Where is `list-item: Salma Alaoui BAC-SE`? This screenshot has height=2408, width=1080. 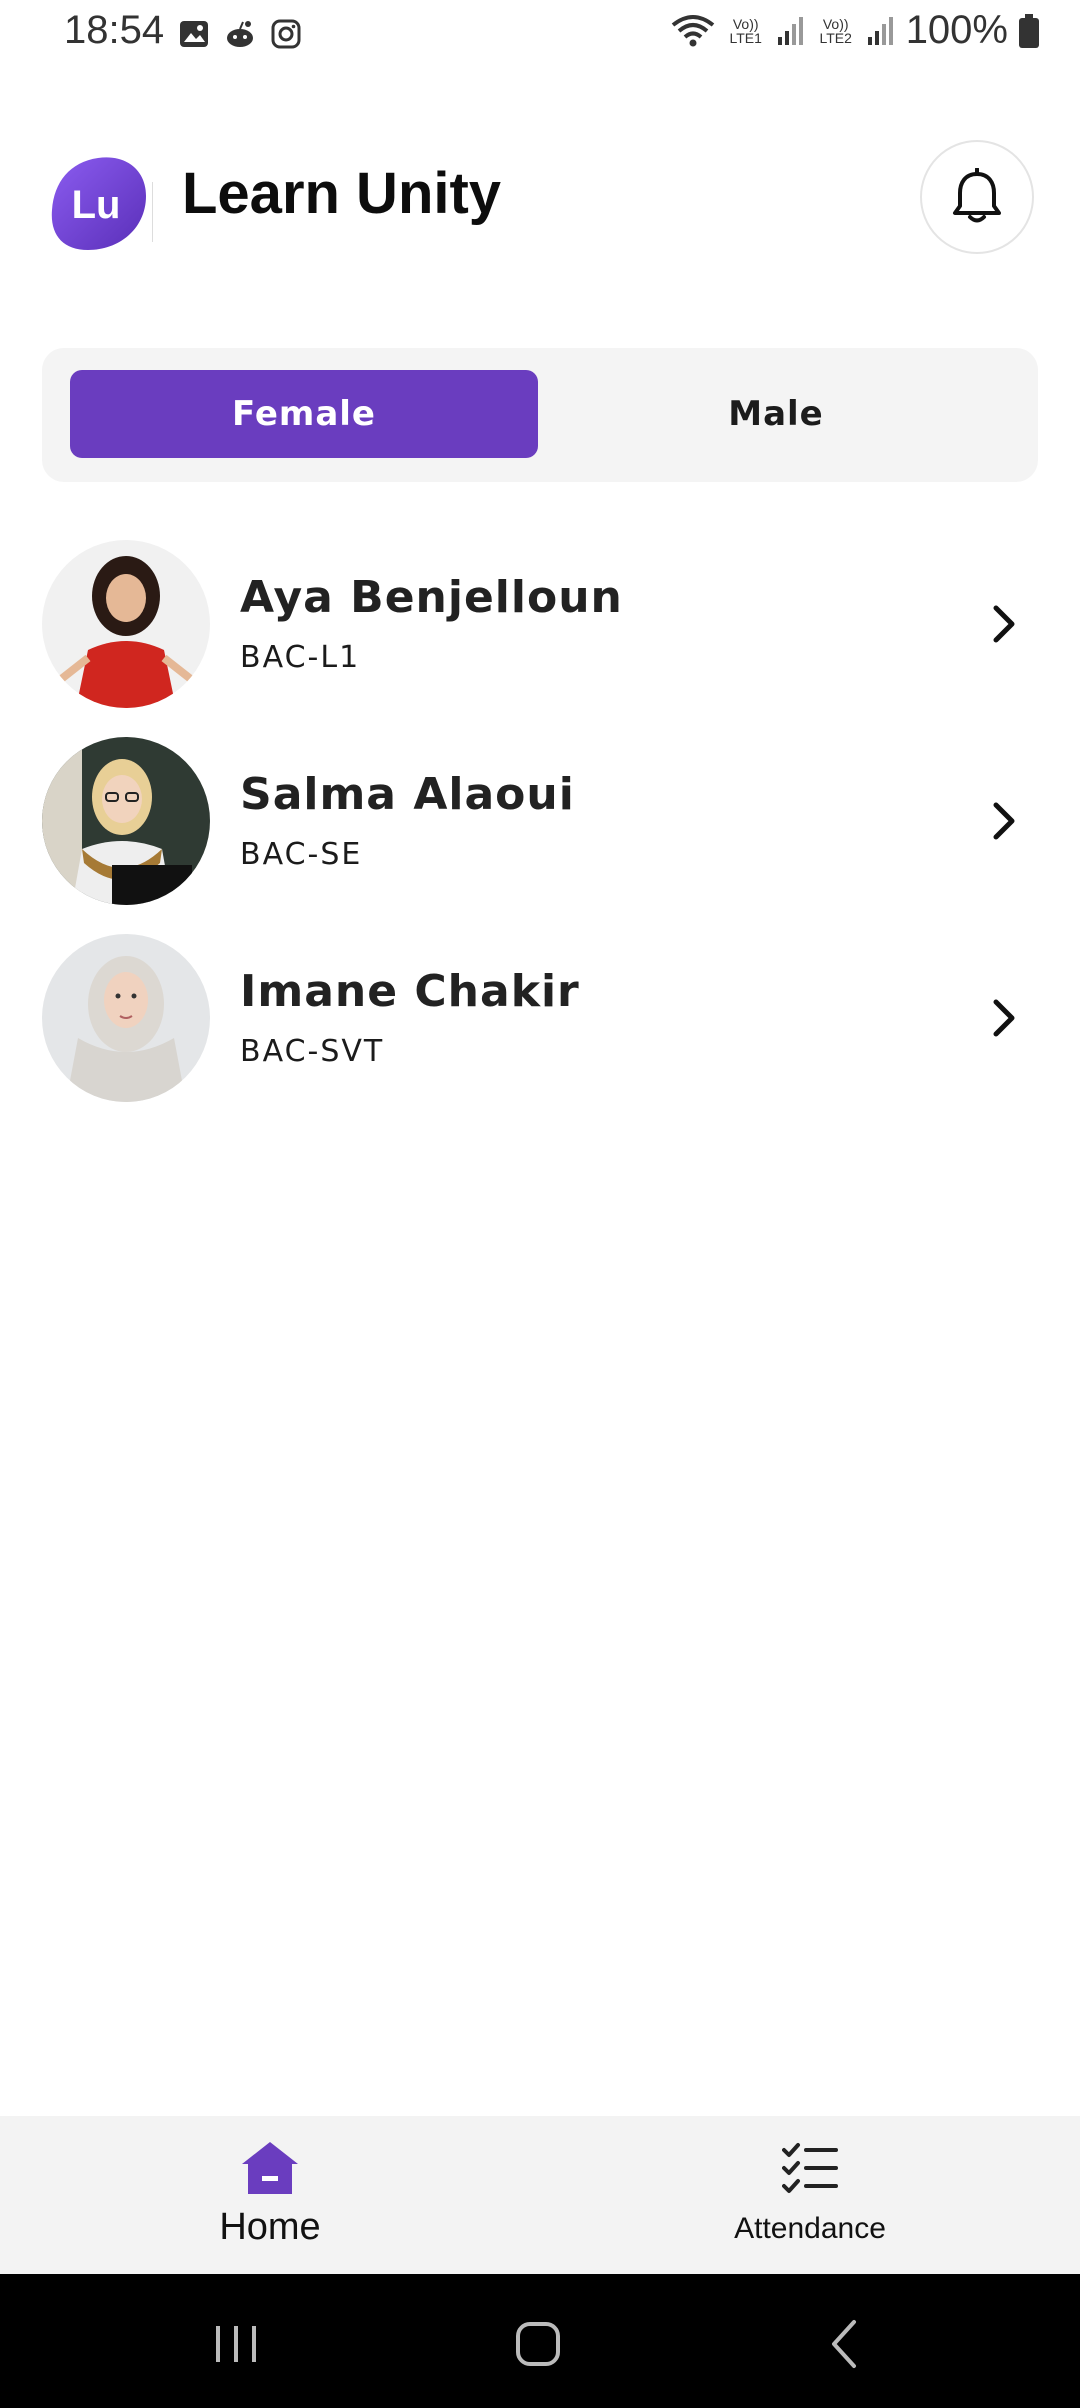 list-item: Salma Alaoui BAC-SE is located at coordinates (540, 831).